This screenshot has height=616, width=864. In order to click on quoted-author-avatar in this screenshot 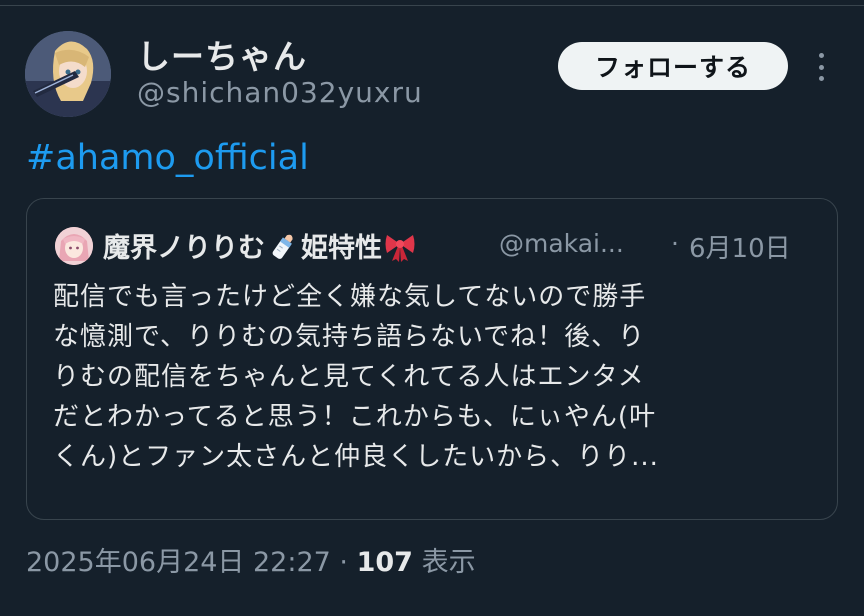, I will do `click(74, 246)`.